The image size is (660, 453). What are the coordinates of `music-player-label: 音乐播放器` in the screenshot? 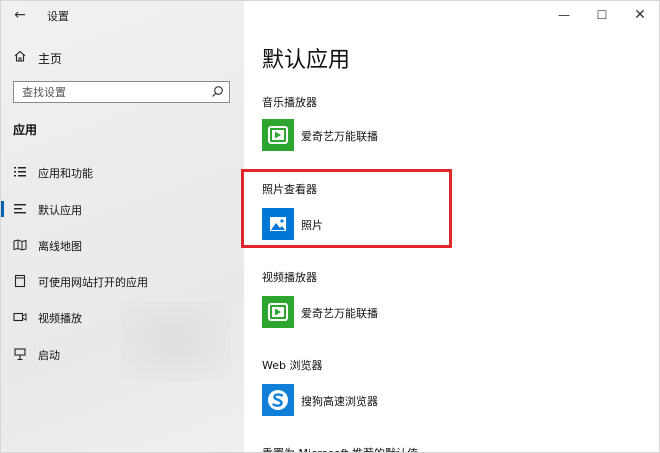 It's located at (289, 102).